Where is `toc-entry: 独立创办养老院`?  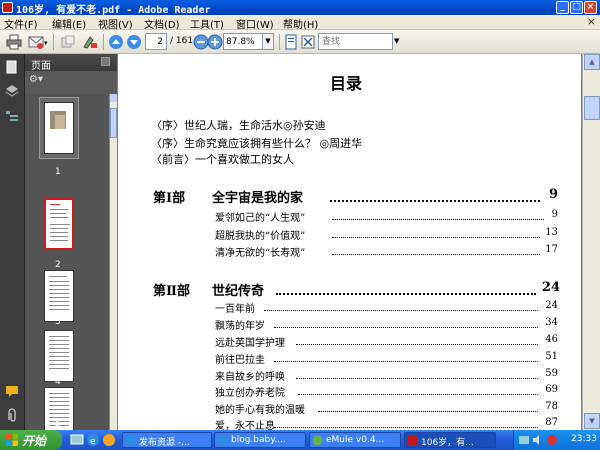 toc-entry: 独立创办养老院 is located at coordinates (250, 393).